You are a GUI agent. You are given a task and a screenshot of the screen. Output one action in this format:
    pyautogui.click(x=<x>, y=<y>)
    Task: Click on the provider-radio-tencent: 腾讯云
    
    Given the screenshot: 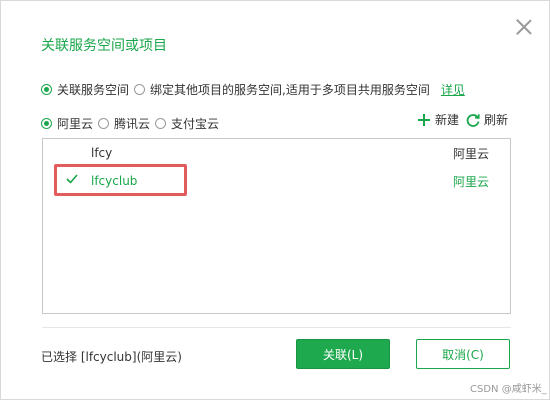 What is the action you would take?
    pyautogui.click(x=124, y=123)
    